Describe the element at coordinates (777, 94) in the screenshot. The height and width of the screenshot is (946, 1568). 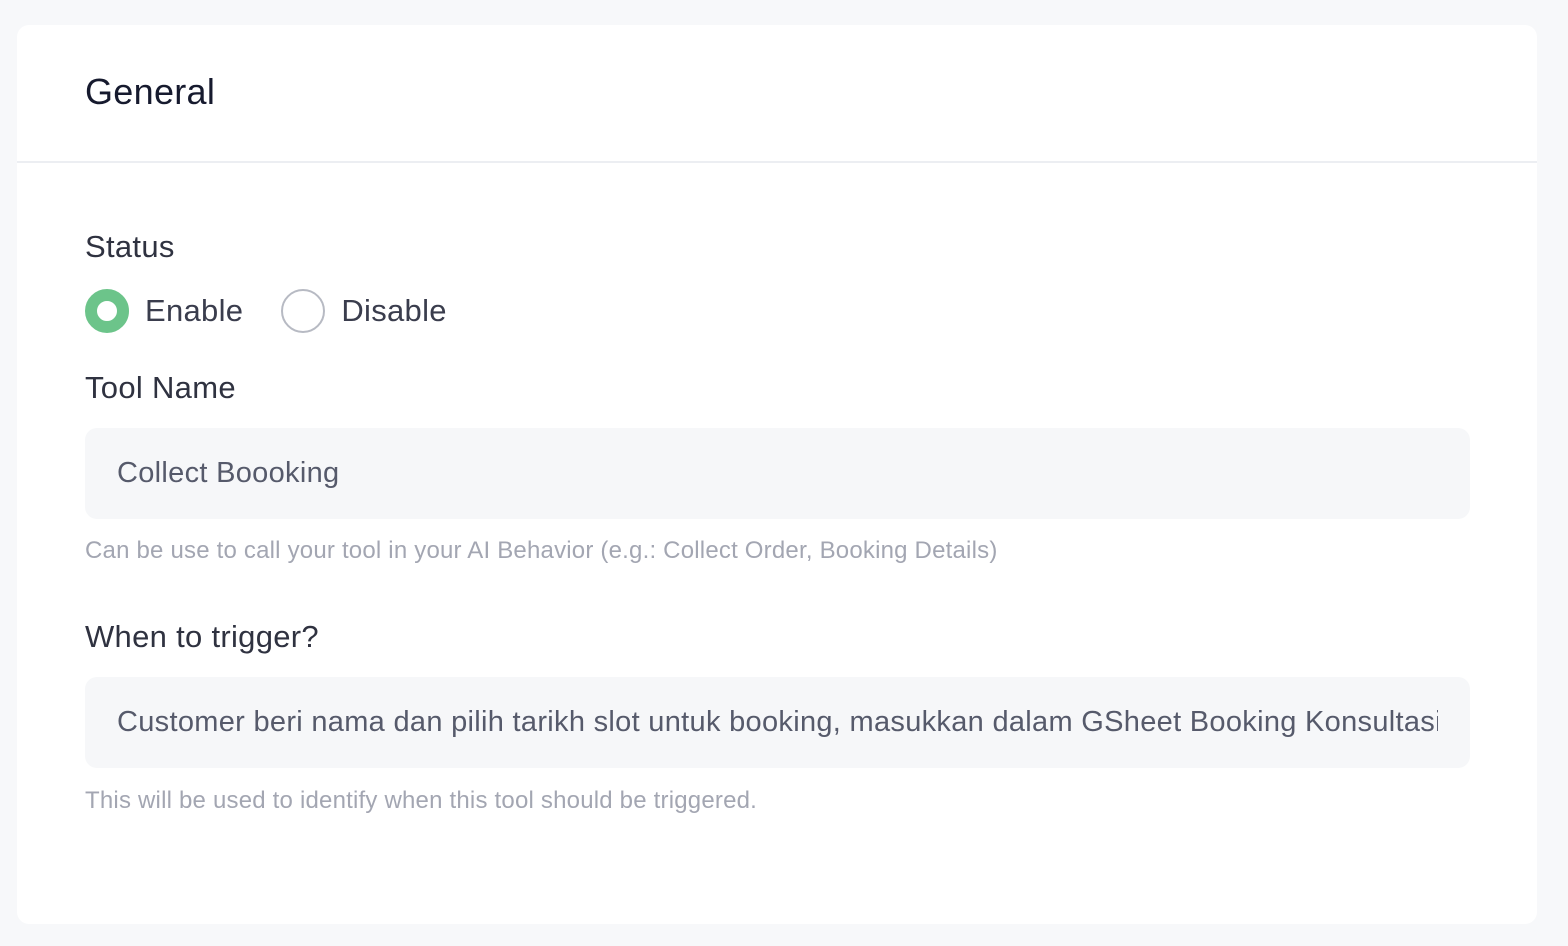
I see `card-header: General` at that location.